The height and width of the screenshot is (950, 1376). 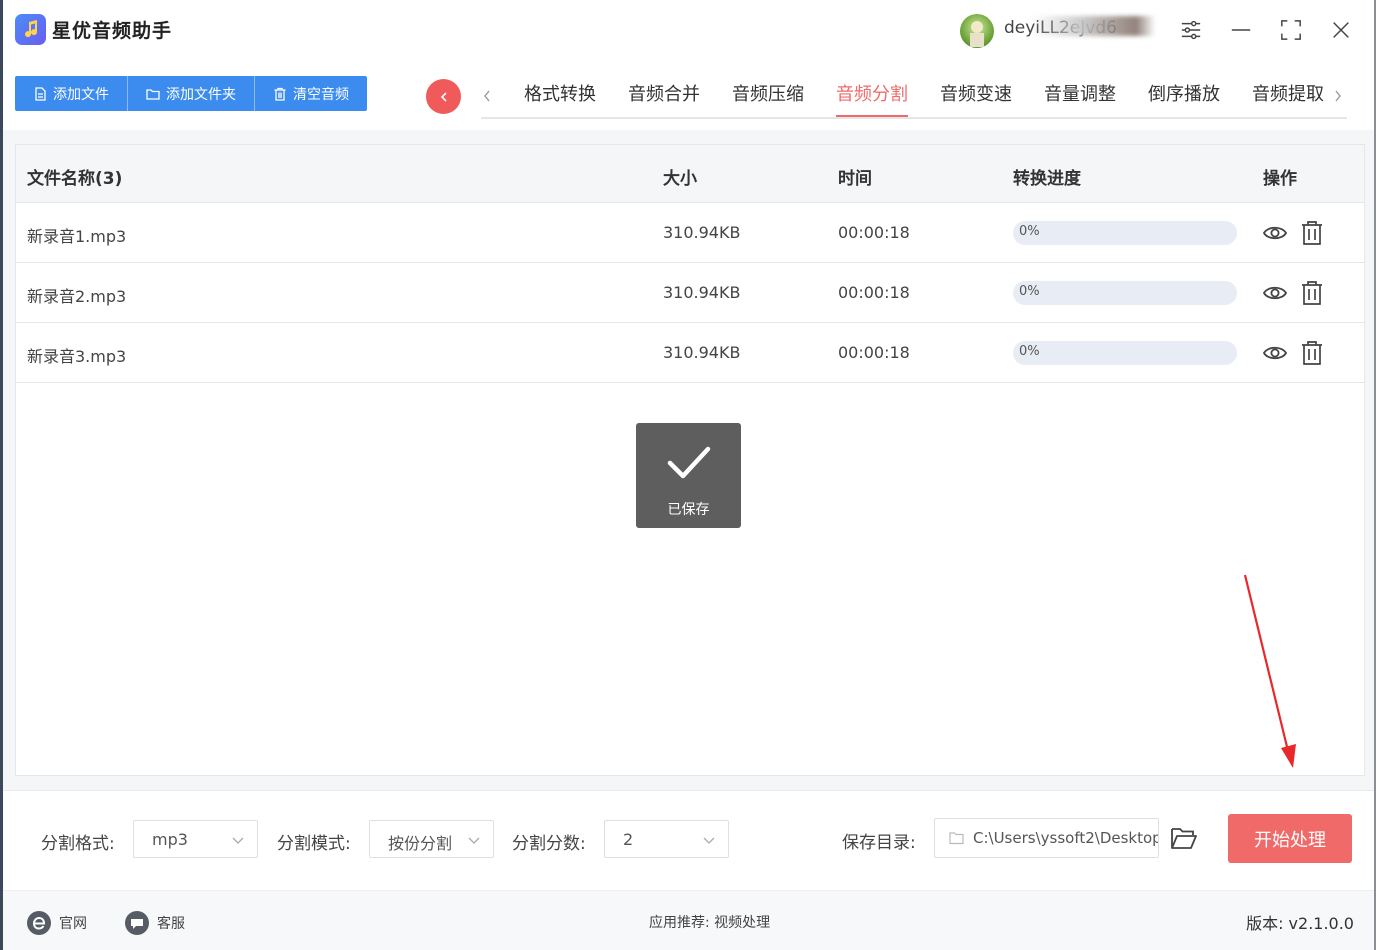 I want to click on tab-1: 音频合并, so click(x=664, y=99).